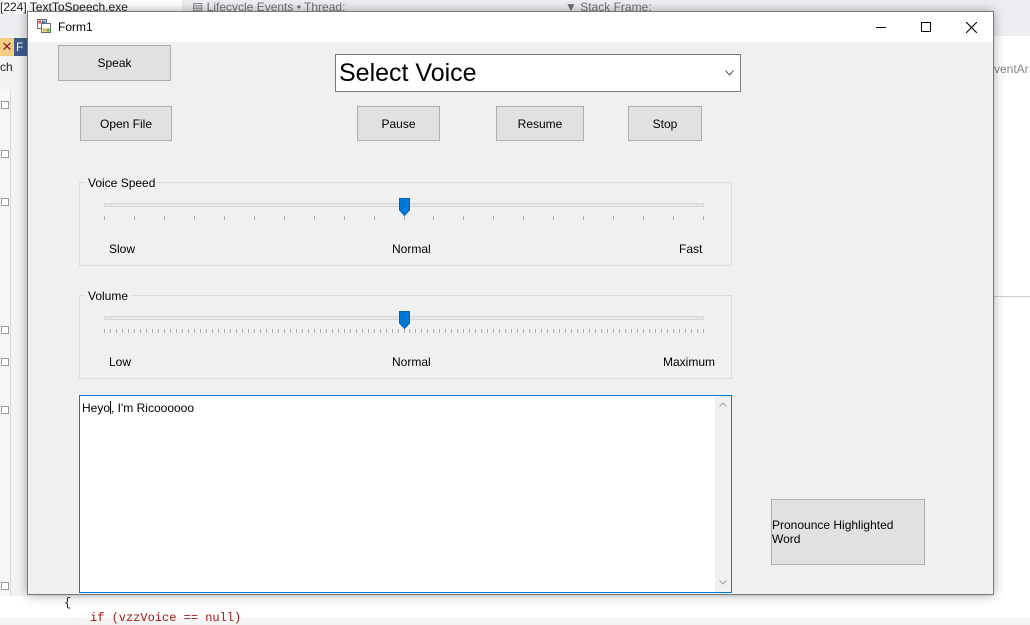 This screenshot has width=1030, height=625. What do you see at coordinates (926, 27) in the screenshot?
I see `maximize-button` at bounding box center [926, 27].